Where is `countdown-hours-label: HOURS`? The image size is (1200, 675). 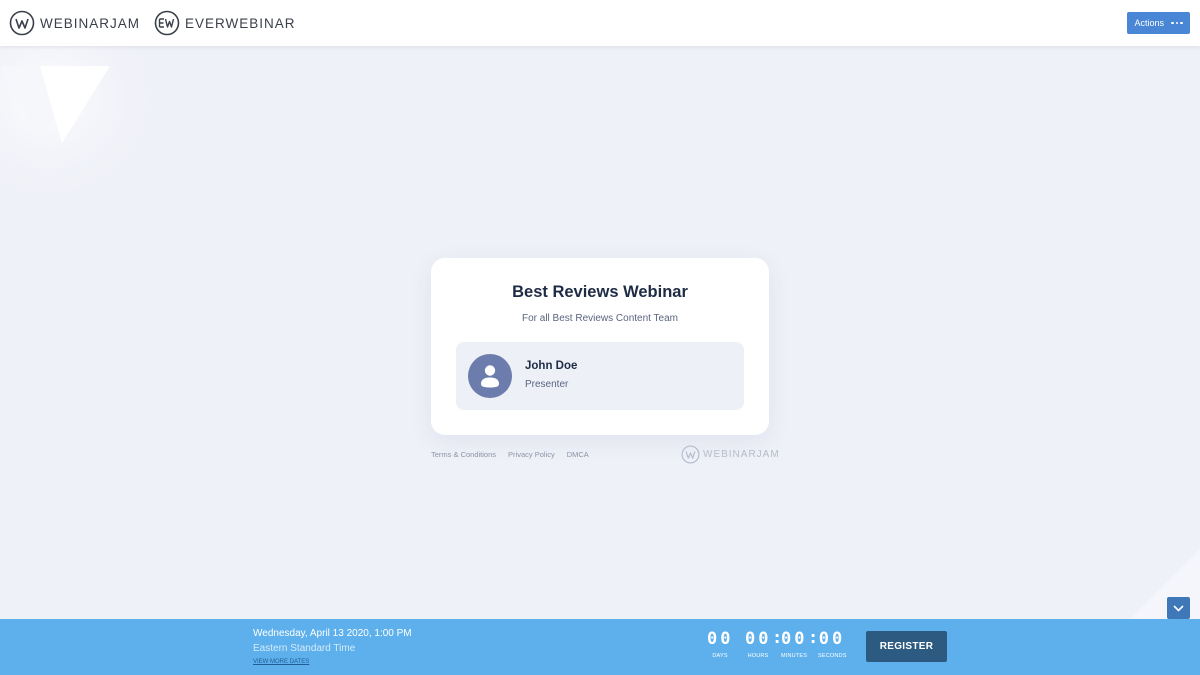 countdown-hours-label: HOURS is located at coordinates (758, 656).